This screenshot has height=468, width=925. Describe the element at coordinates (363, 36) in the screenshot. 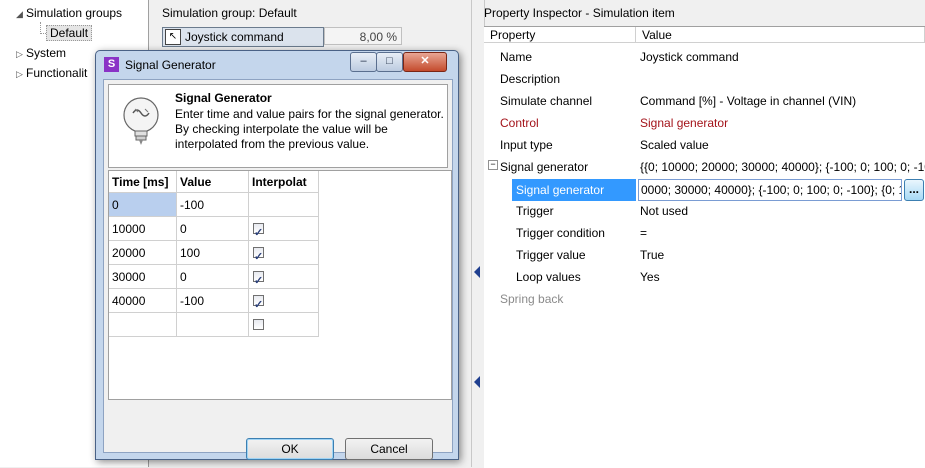

I see `simulation-item-value: 8,00 %` at that location.